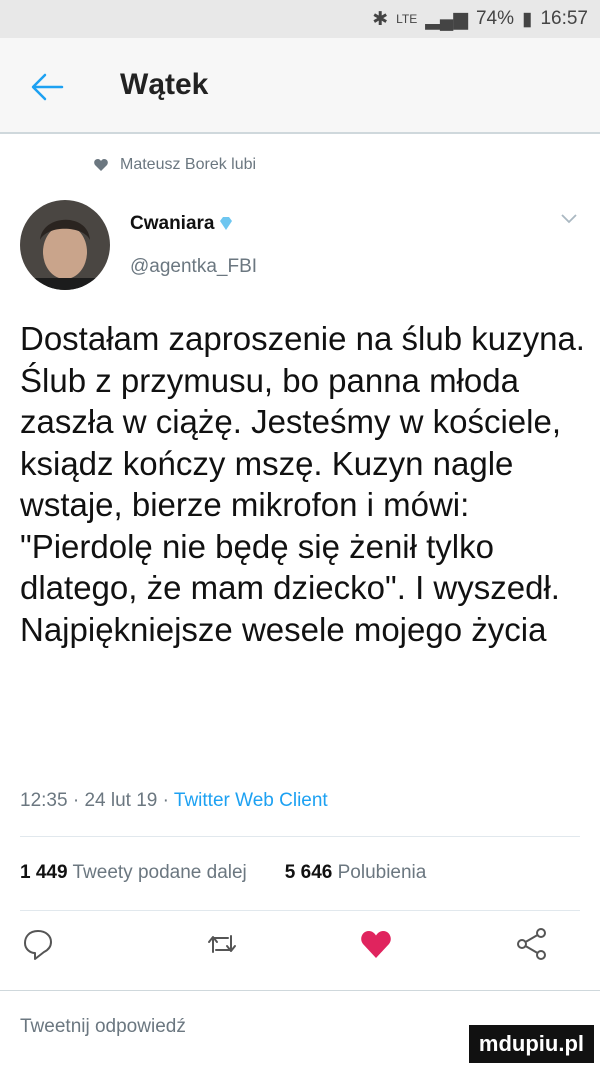 The image size is (600, 1068). What do you see at coordinates (222, 944) in the screenshot?
I see `retweet-icon` at bounding box center [222, 944].